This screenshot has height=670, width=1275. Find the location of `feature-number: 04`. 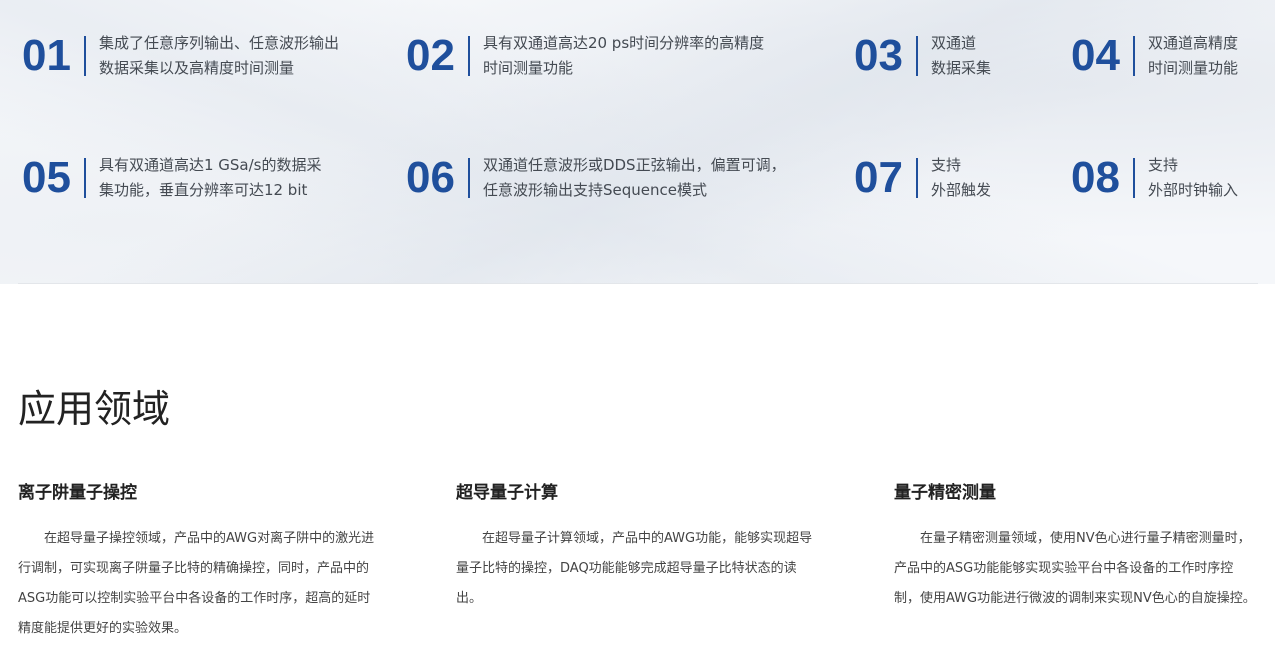

feature-number: 04 is located at coordinates (1095, 55).